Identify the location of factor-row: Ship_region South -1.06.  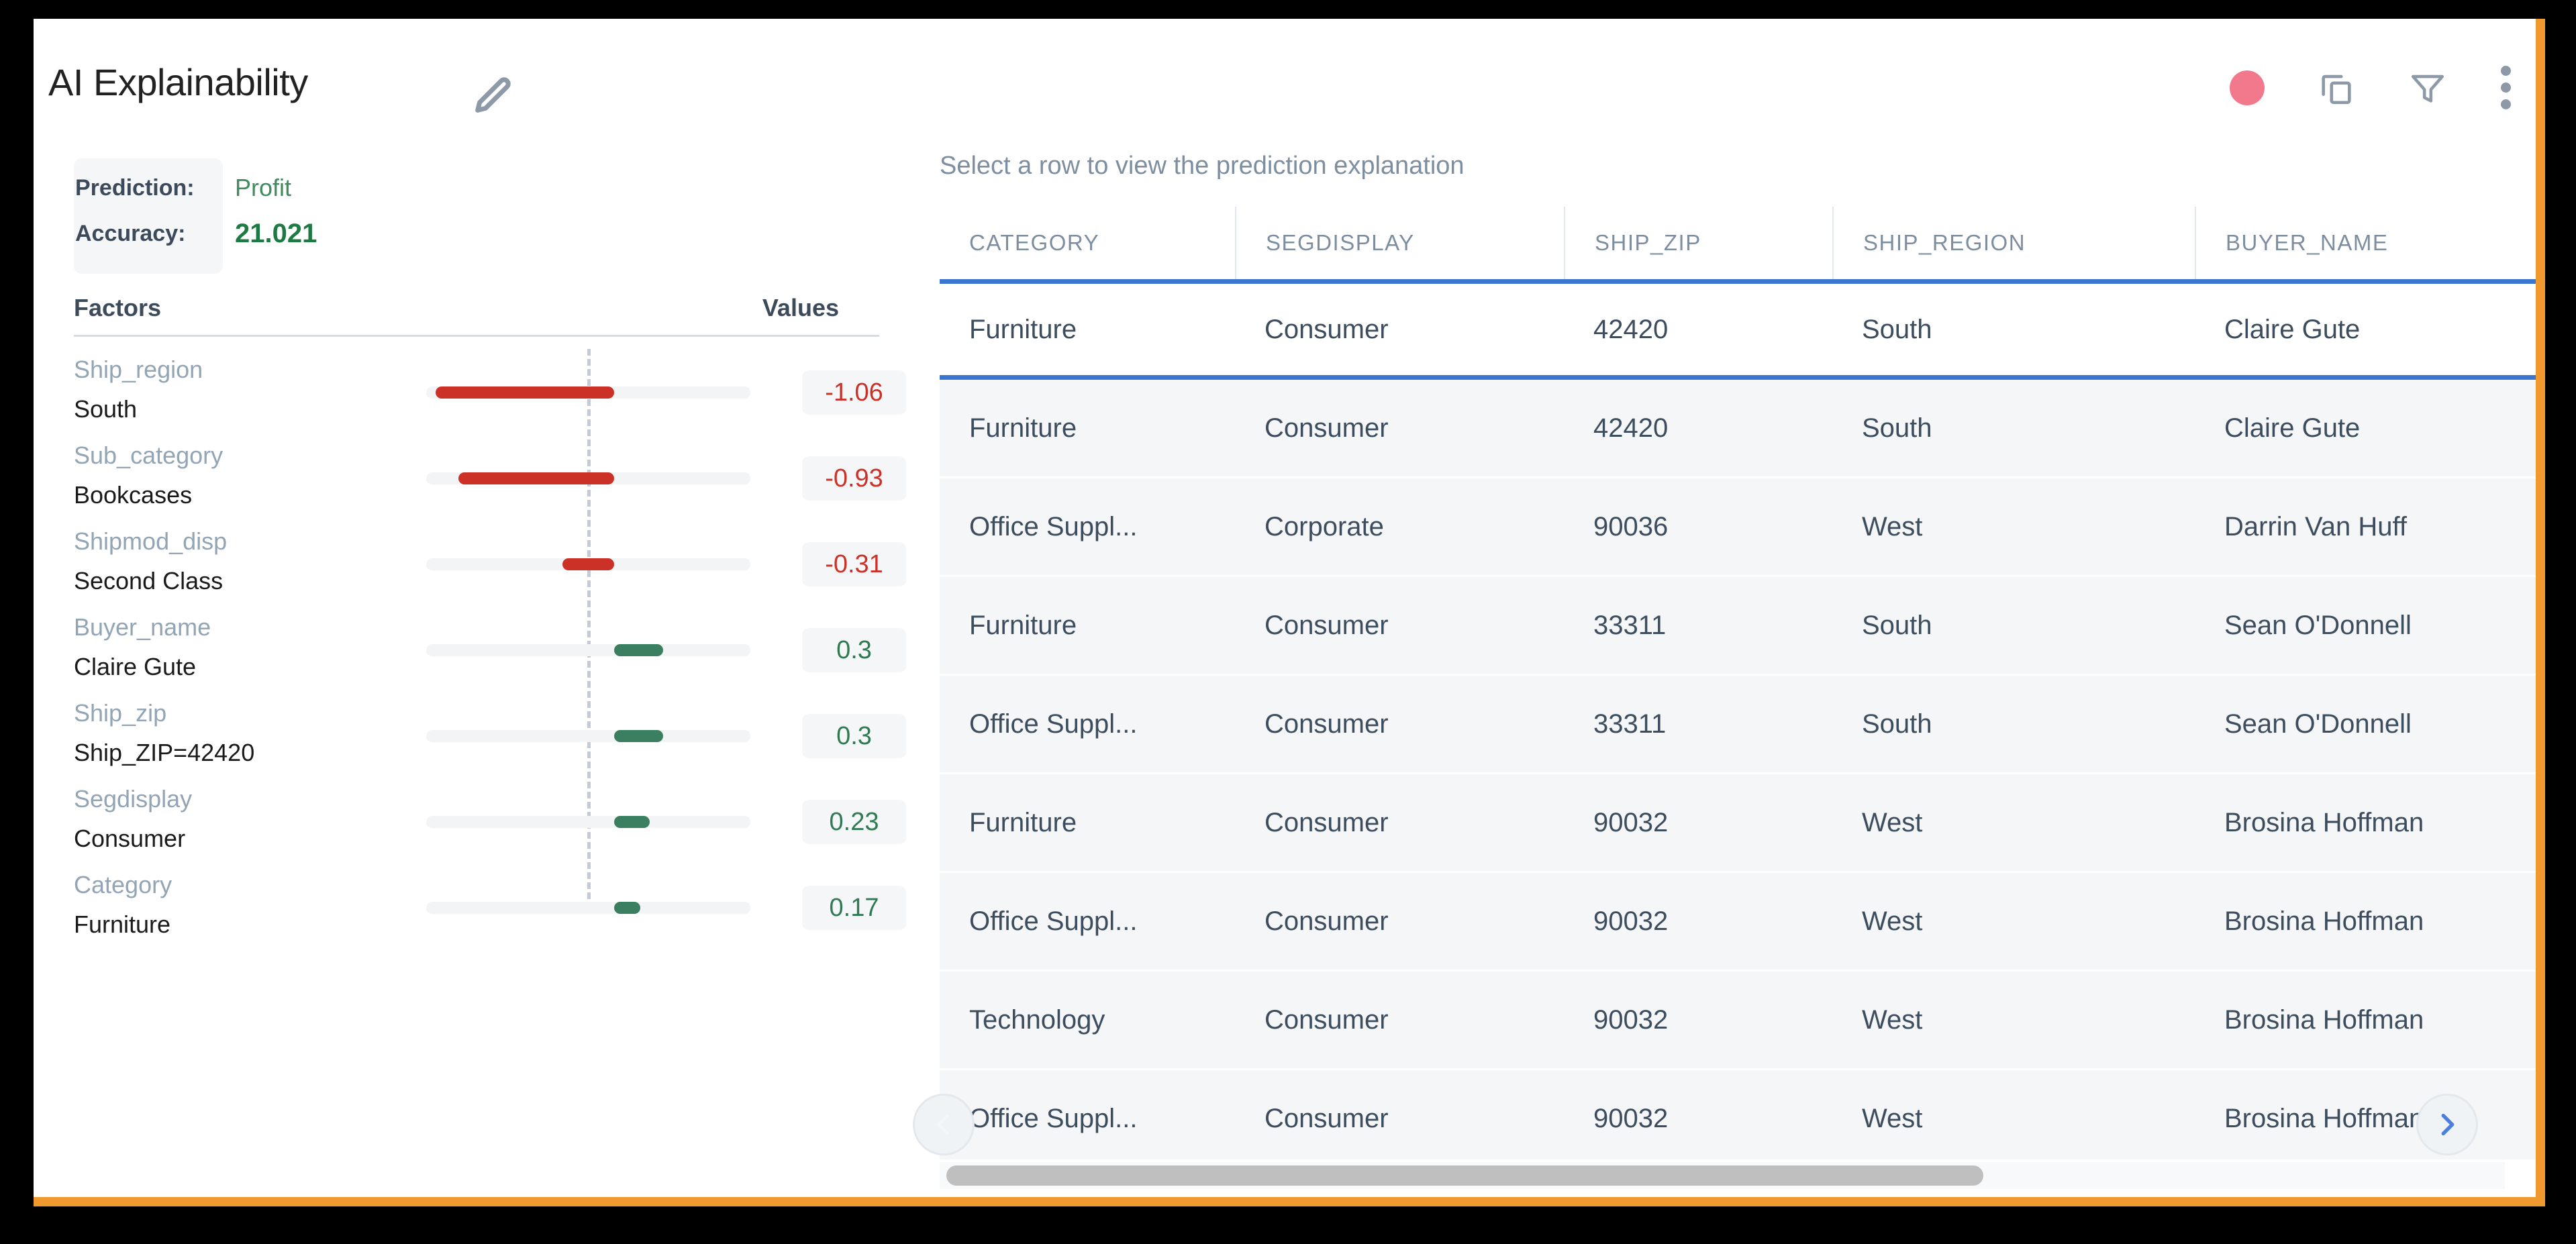
(490, 392).